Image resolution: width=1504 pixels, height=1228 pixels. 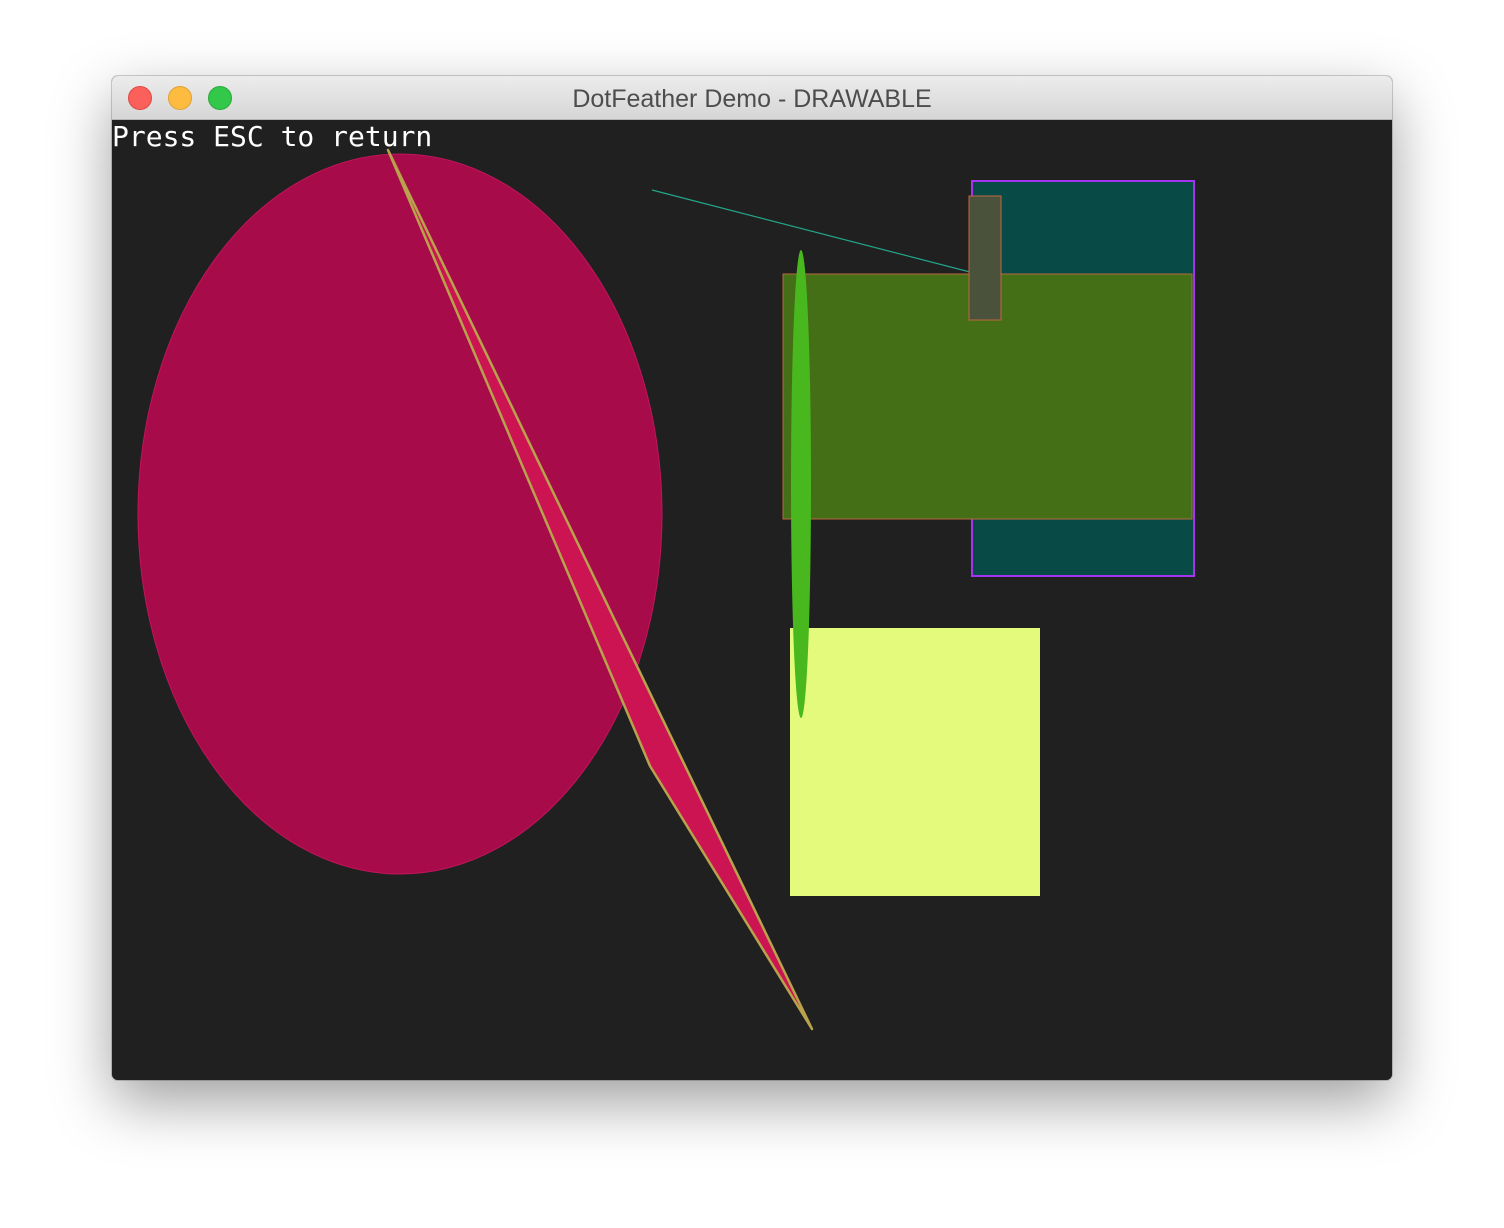 What do you see at coordinates (811, 231) in the screenshot?
I see `teal-line` at bounding box center [811, 231].